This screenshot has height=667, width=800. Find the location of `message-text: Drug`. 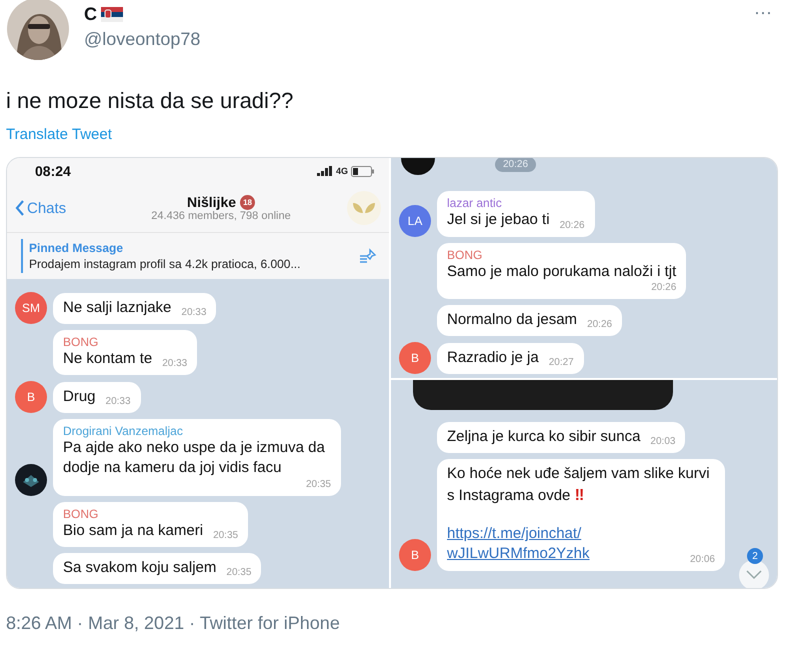

message-text: Drug is located at coordinates (79, 396).